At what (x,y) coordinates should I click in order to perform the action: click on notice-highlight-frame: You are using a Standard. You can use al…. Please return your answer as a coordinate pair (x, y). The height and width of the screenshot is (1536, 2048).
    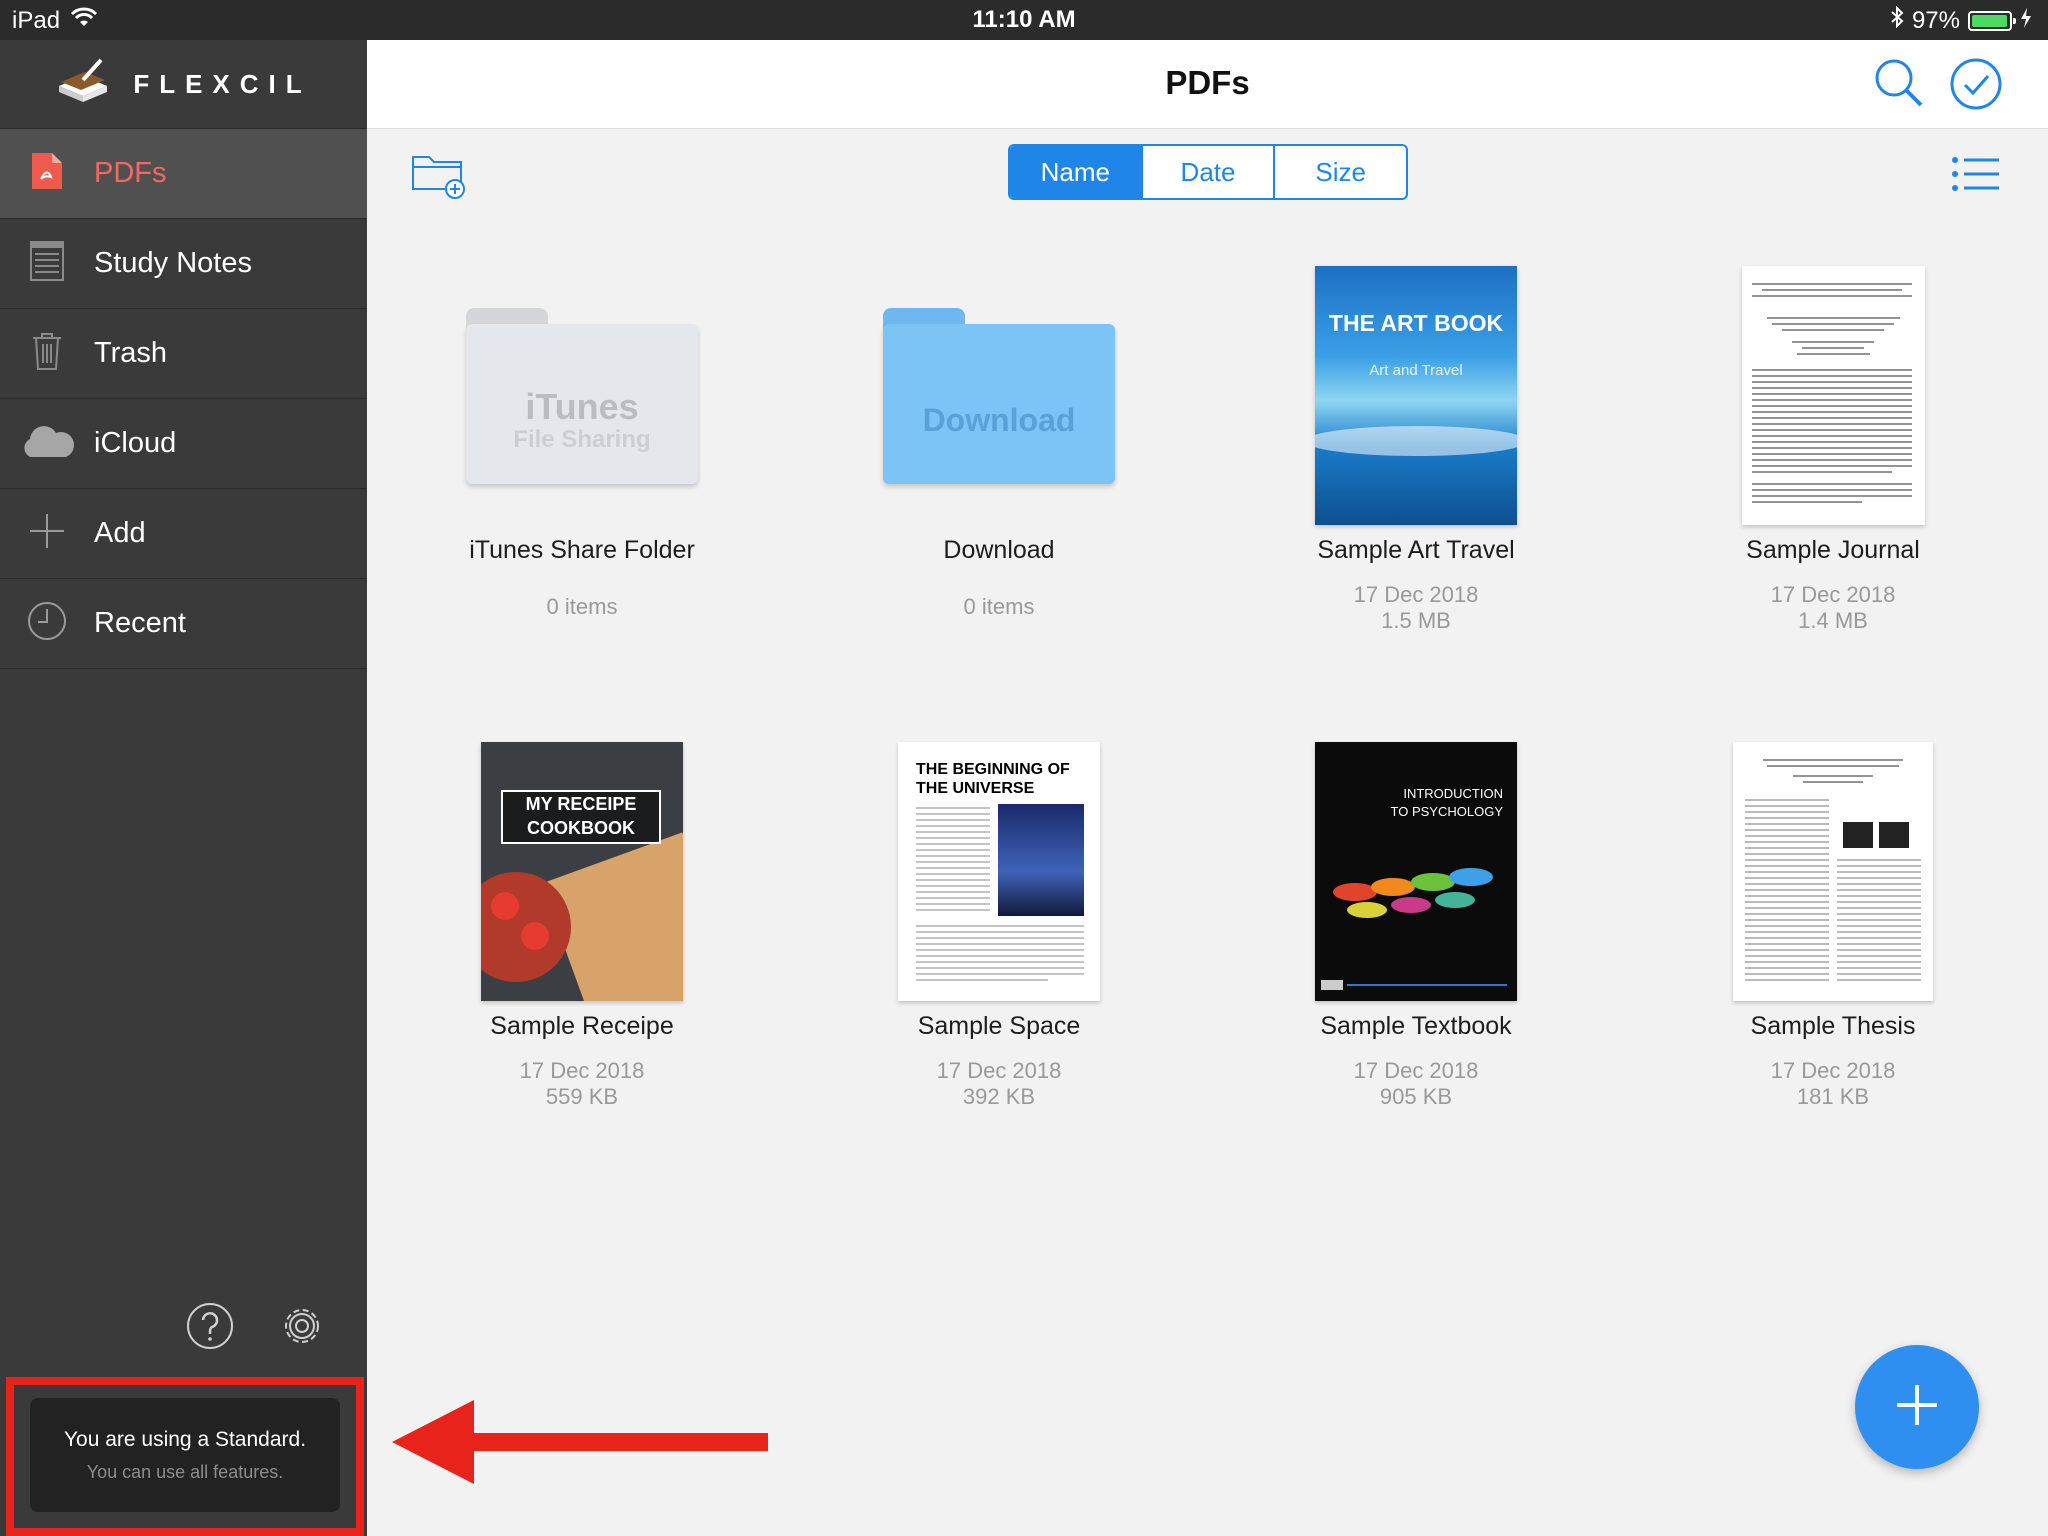
    Looking at the image, I should click on (185, 1456).